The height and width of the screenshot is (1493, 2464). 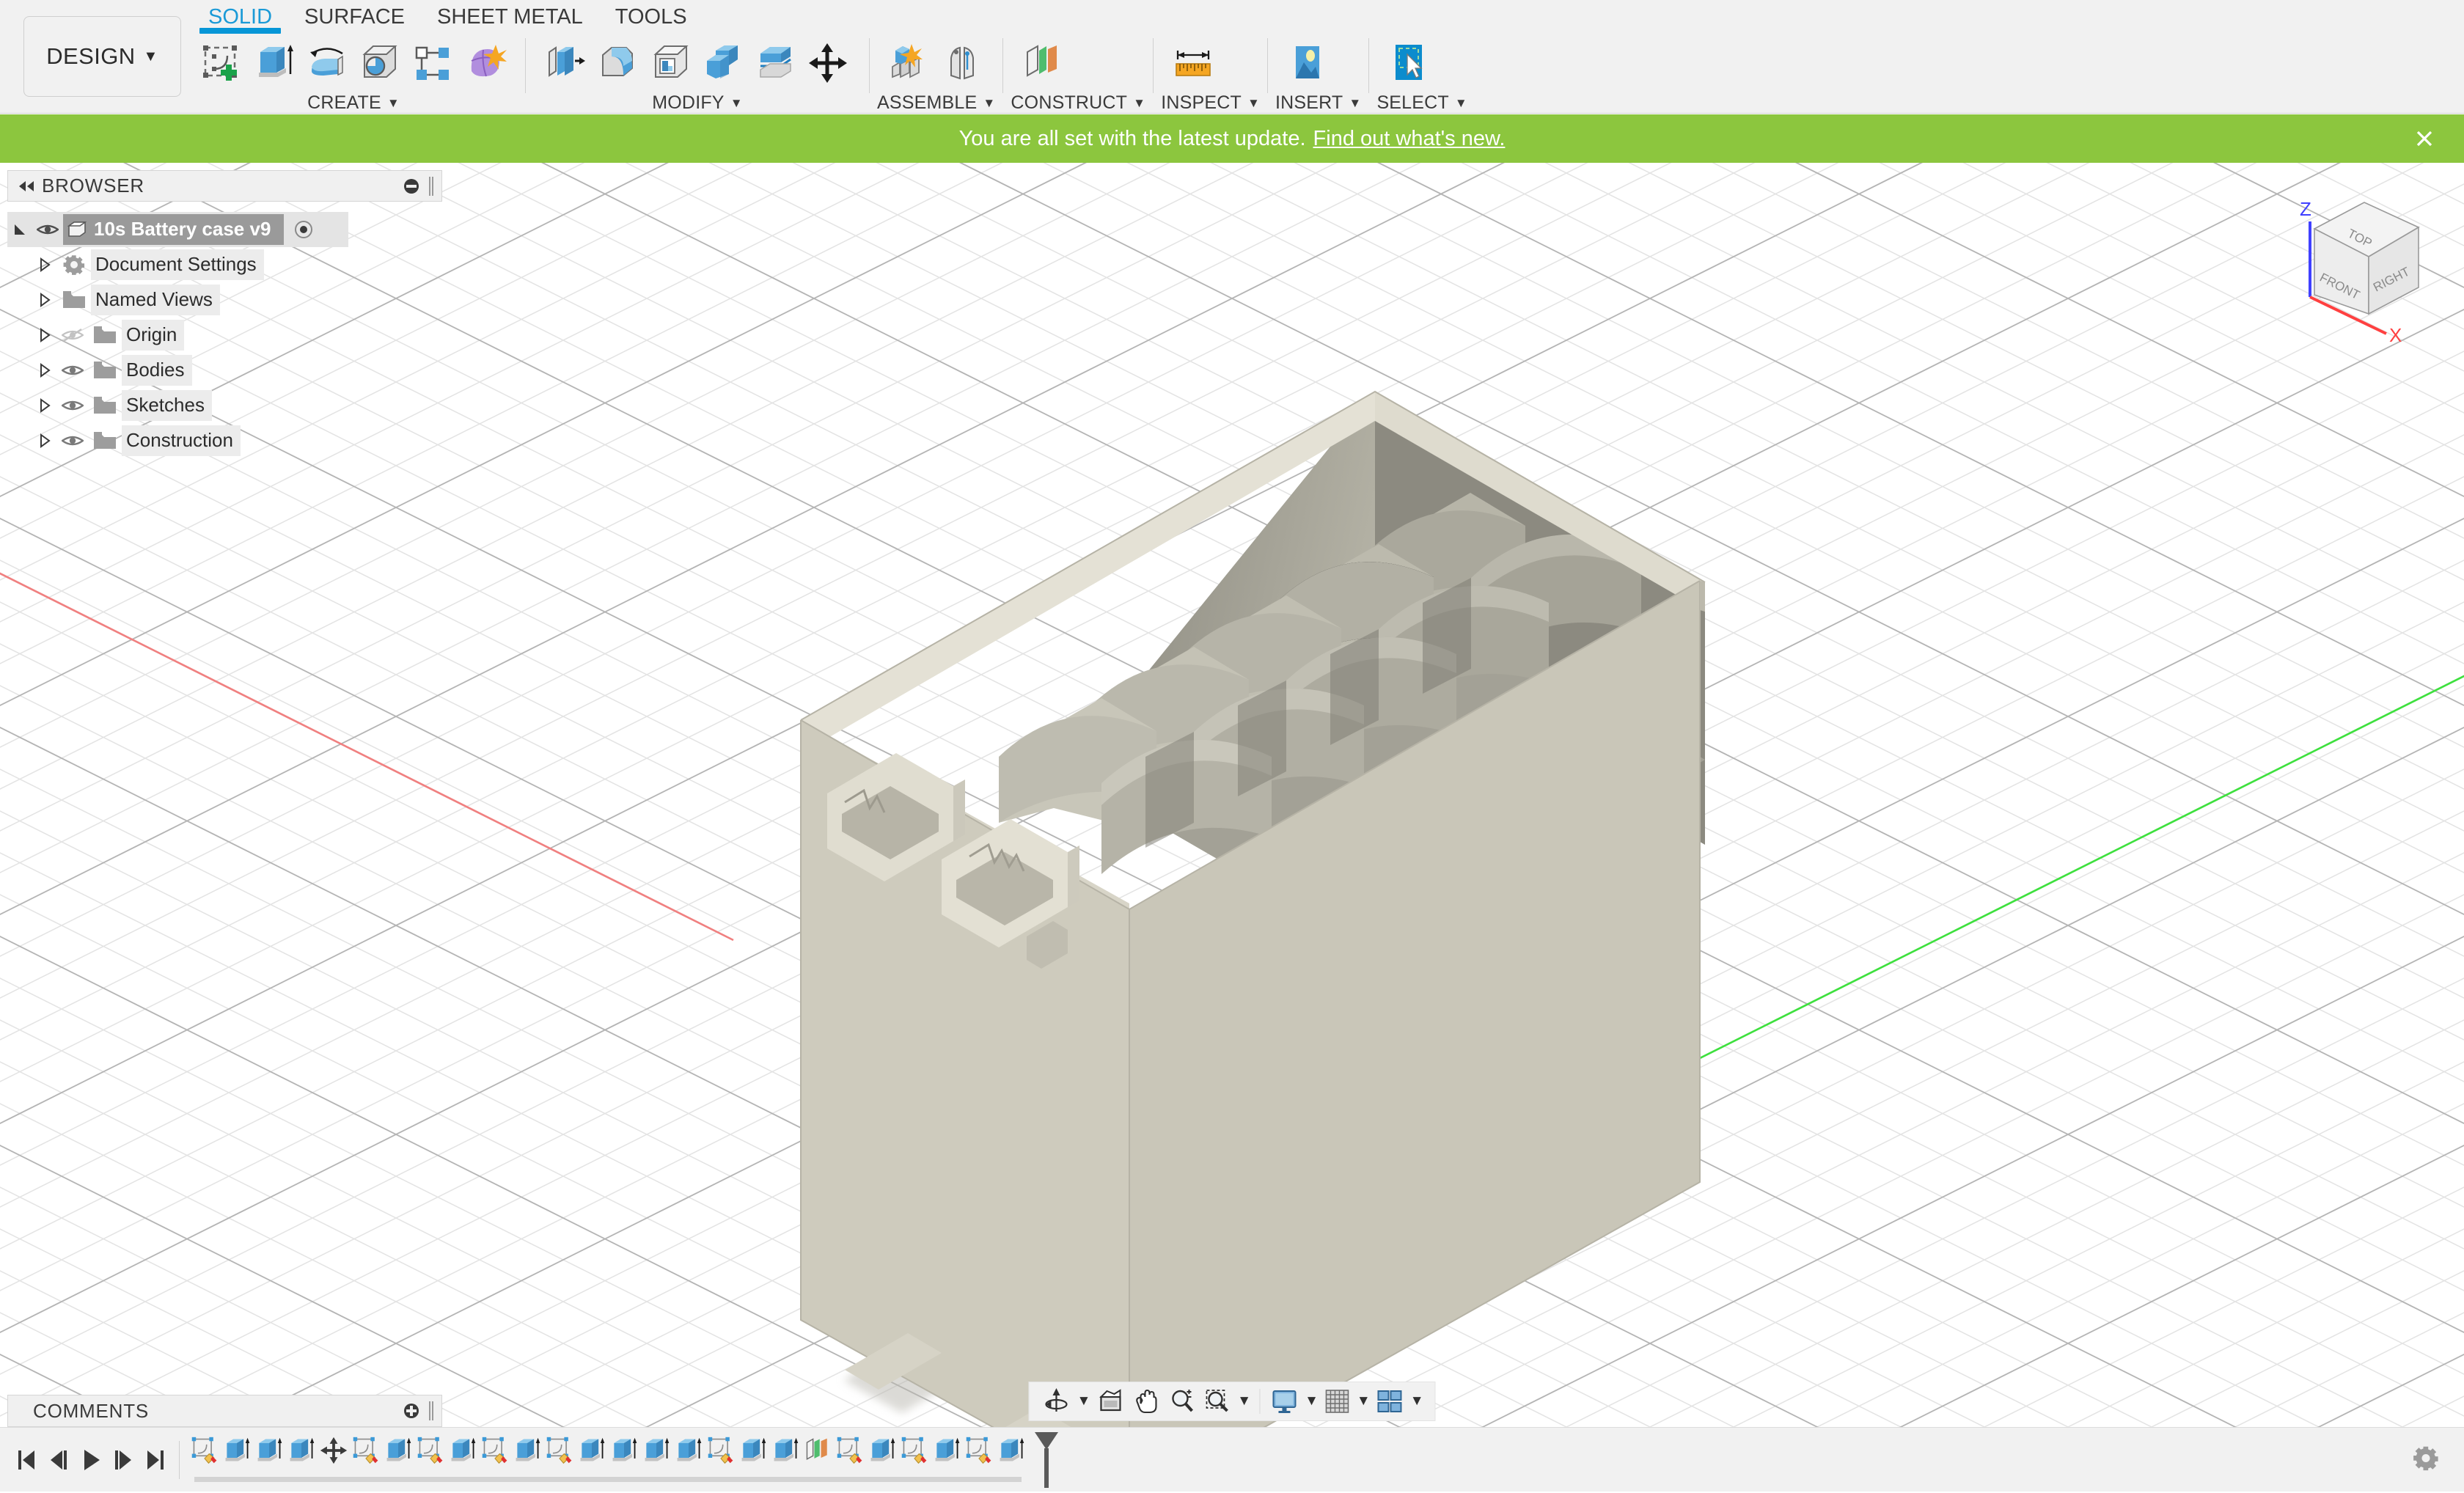 What do you see at coordinates (224, 440) in the screenshot?
I see `tree-node-construction: Construction` at bounding box center [224, 440].